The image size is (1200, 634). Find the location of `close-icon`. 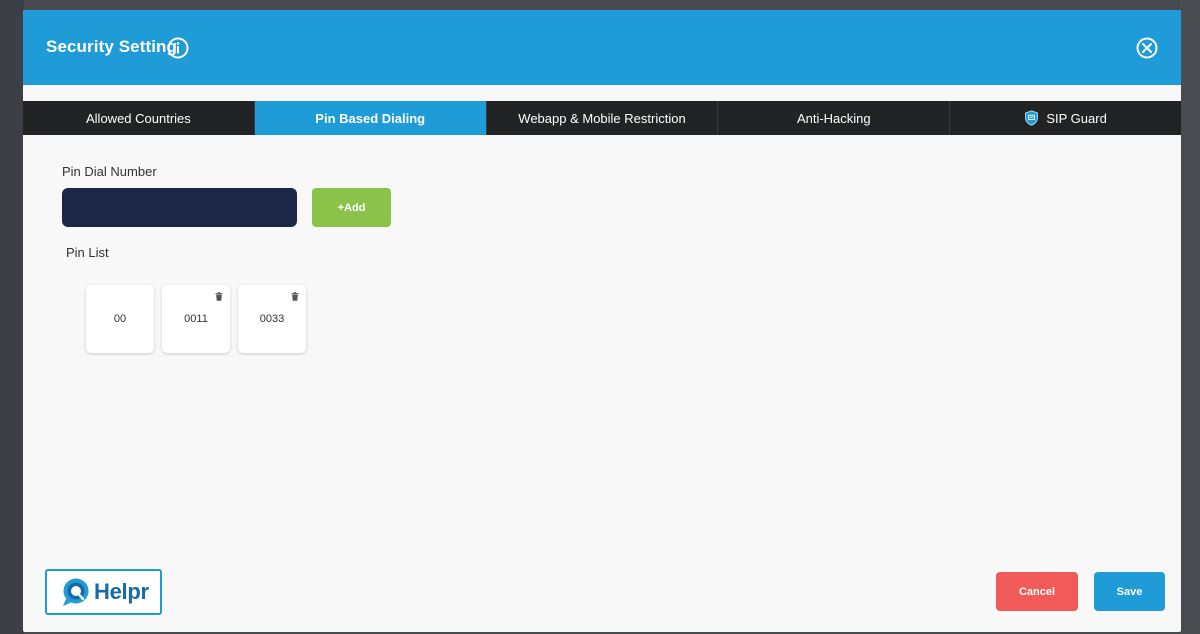

close-icon is located at coordinates (1147, 48).